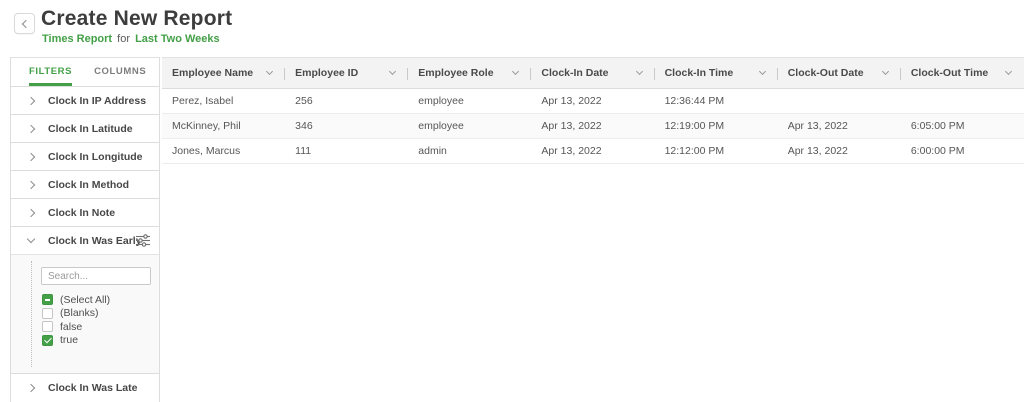 The height and width of the screenshot is (402, 1024). What do you see at coordinates (716, 73) in the screenshot?
I see `column-header-clock-in-time: Clock-In Time` at bounding box center [716, 73].